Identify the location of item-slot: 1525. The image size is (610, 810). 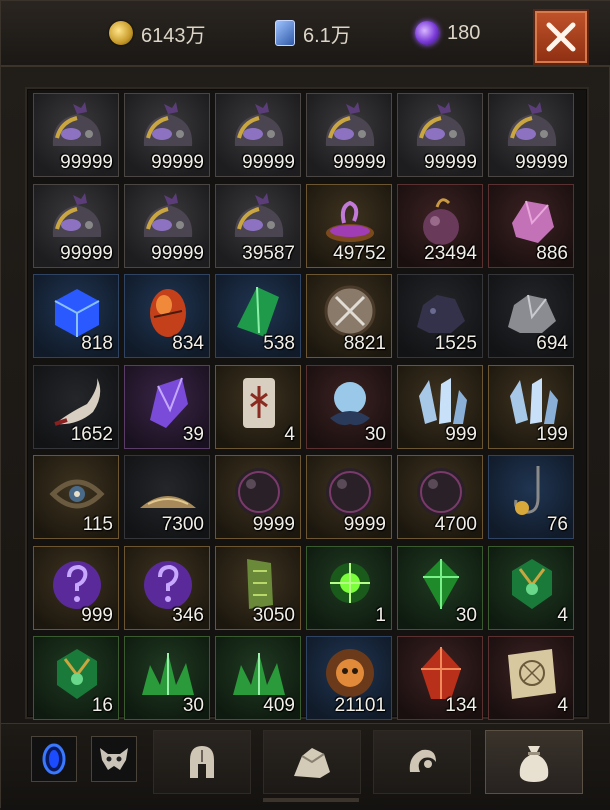
(440, 316).